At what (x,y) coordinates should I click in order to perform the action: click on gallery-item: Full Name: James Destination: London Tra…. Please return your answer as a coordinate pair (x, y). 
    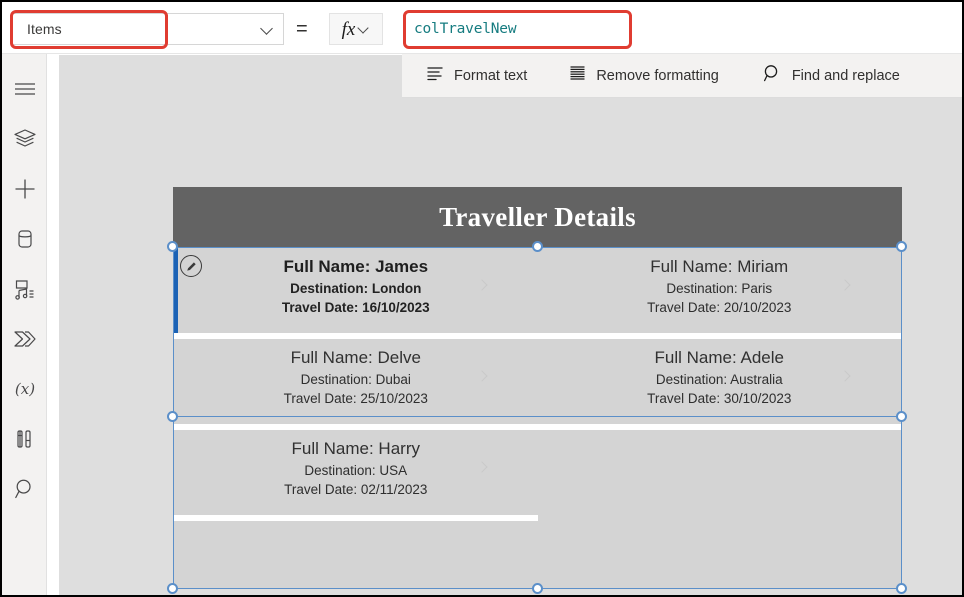
    Looking at the image, I should click on (356, 290).